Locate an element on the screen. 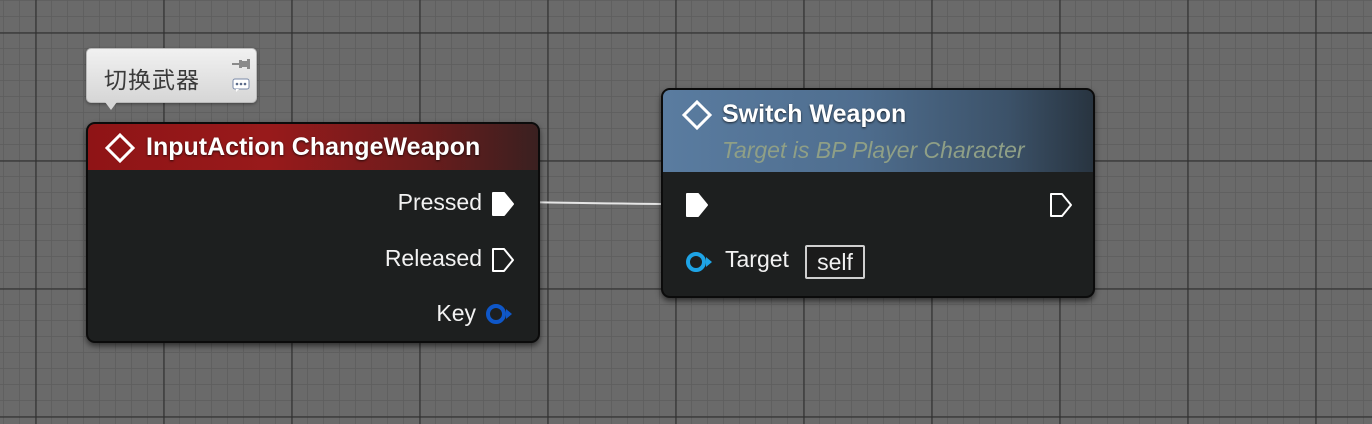  target-pin-label: Target is located at coordinates (757, 259).